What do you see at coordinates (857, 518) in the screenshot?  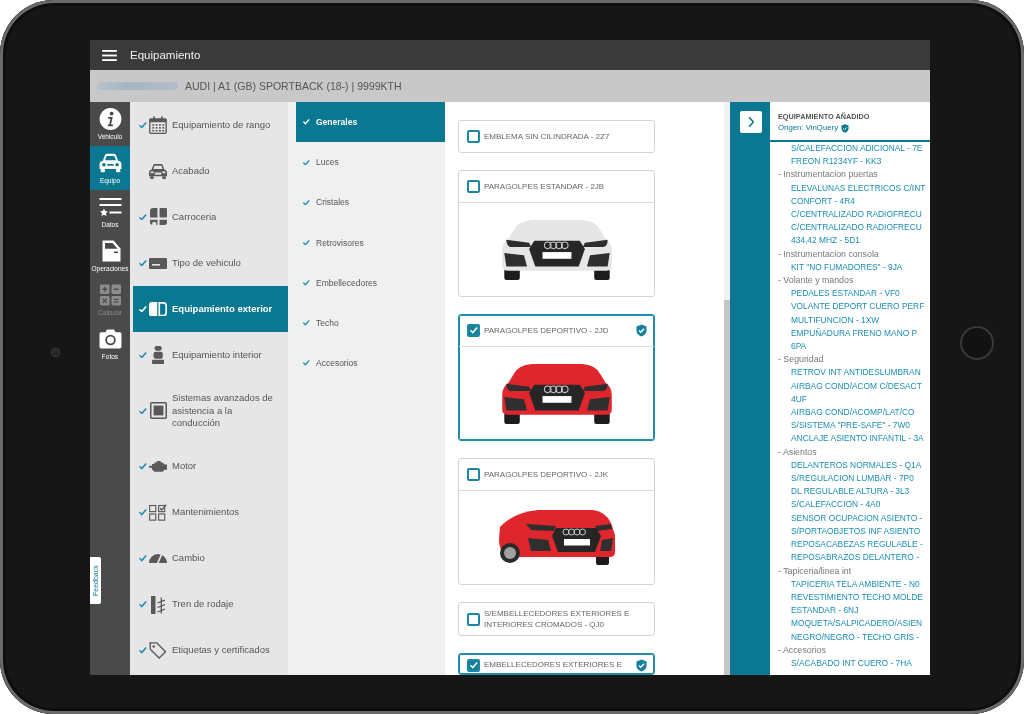 I see `equipment-item: SENSOR OCUPACION ASIENTO -` at bounding box center [857, 518].